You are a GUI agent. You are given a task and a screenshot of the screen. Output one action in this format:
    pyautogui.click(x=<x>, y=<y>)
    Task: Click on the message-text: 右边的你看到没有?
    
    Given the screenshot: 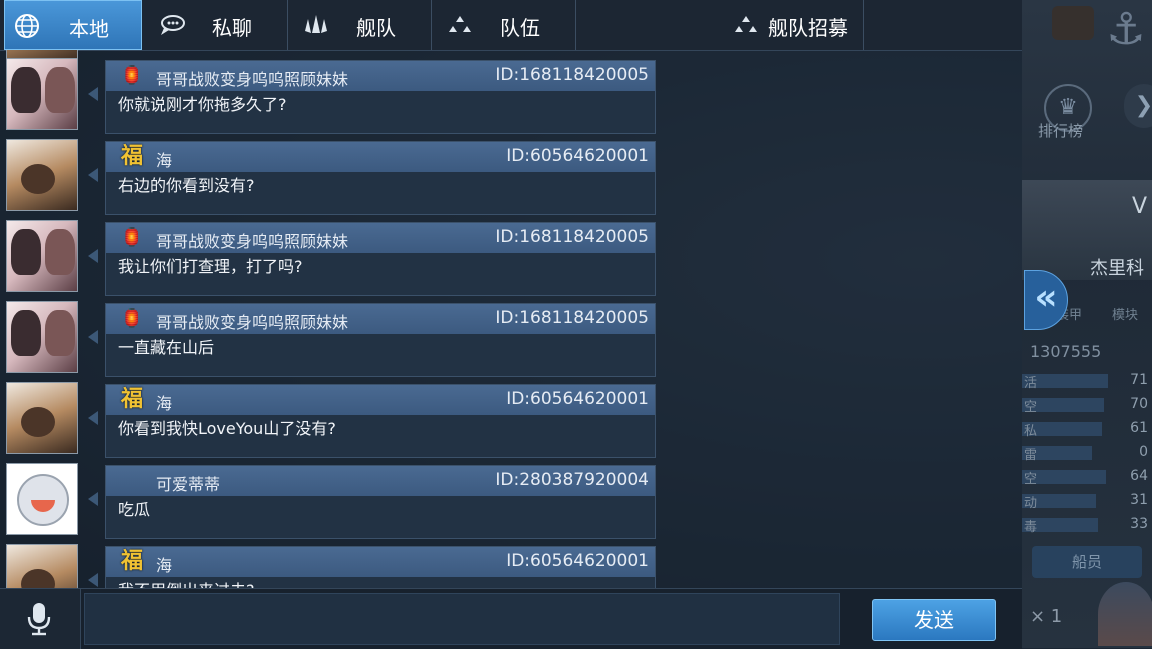 What is the action you would take?
    pyautogui.click(x=186, y=185)
    